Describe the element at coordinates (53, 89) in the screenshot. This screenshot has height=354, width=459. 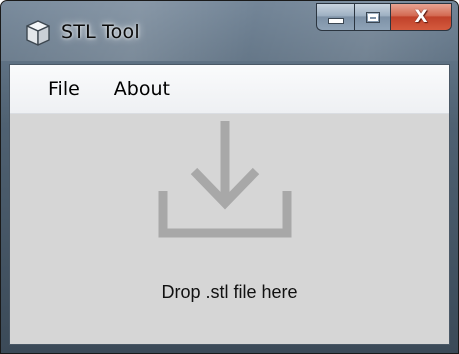
I see `menu-file: File` at that location.